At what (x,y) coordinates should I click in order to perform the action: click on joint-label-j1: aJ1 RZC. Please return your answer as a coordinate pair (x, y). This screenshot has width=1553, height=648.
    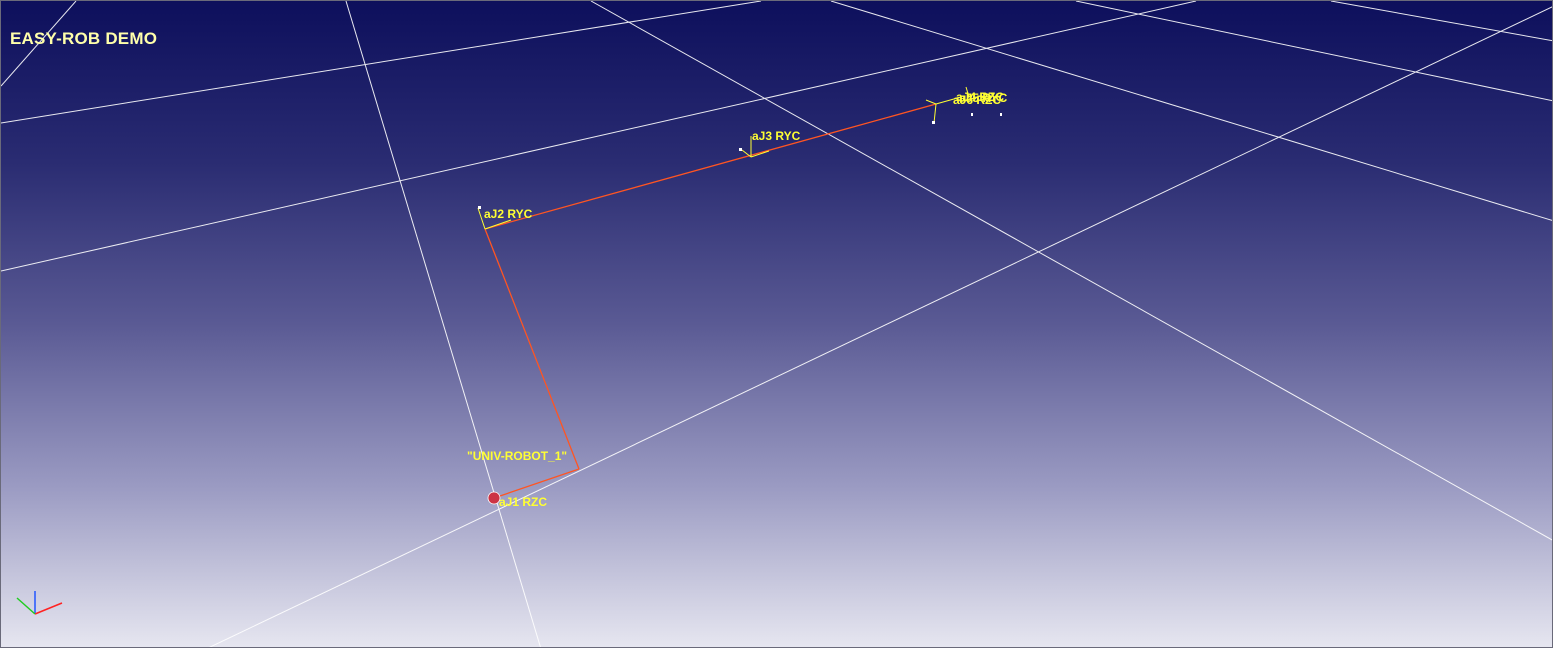
    Looking at the image, I should click on (523, 502).